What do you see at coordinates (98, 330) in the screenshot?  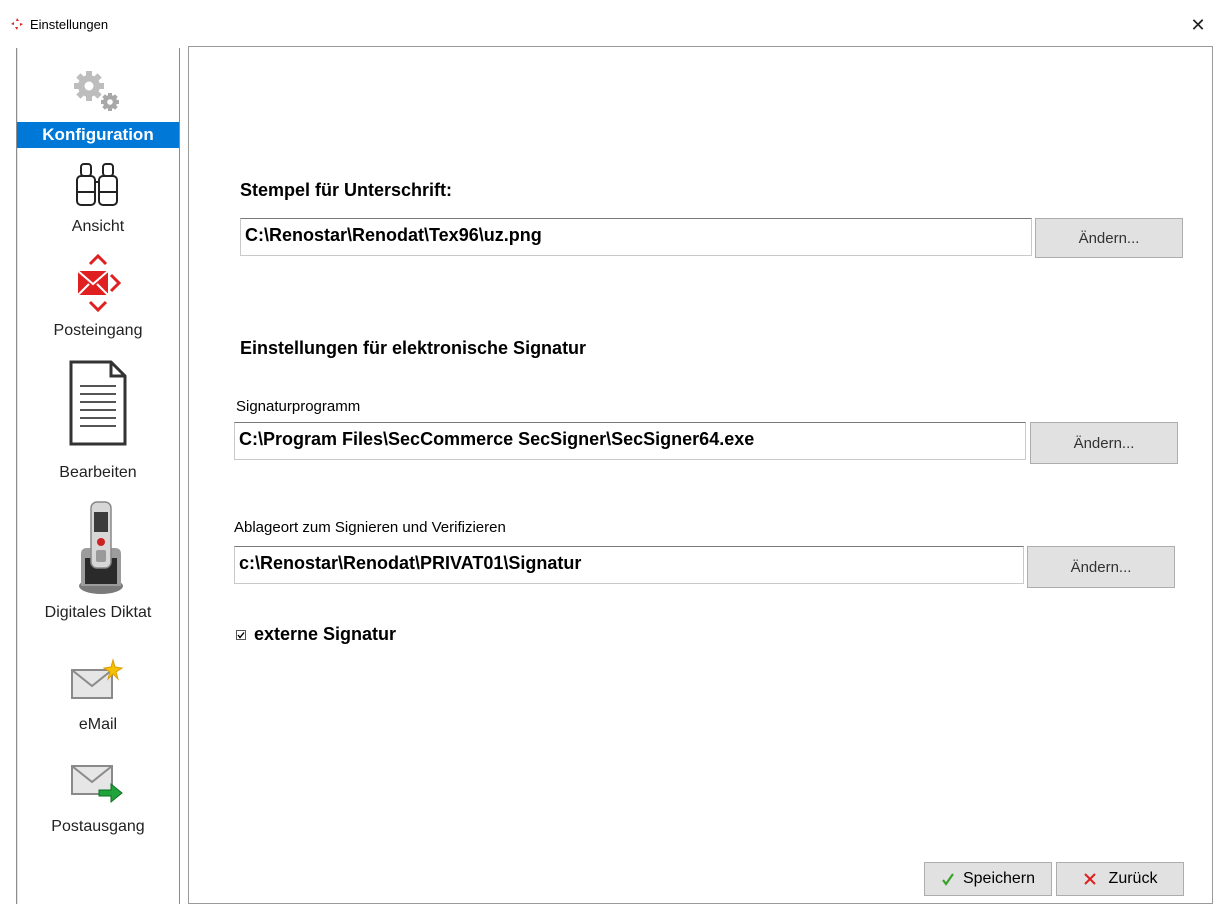 I see `sidebar-item-label: Posteingang` at bounding box center [98, 330].